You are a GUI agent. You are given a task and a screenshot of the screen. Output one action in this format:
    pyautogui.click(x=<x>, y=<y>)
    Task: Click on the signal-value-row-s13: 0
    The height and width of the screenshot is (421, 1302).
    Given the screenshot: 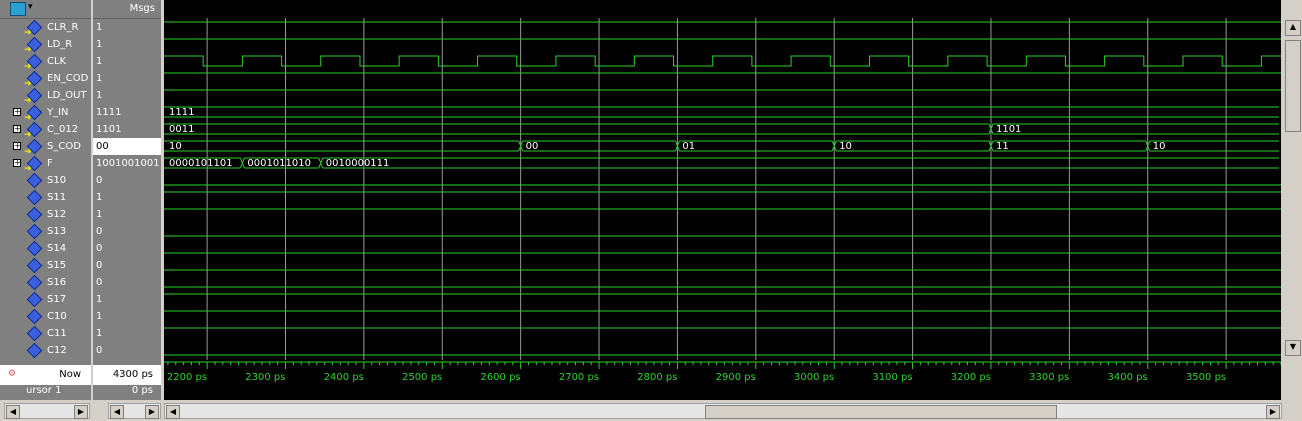 What is the action you would take?
    pyautogui.click(x=127, y=231)
    